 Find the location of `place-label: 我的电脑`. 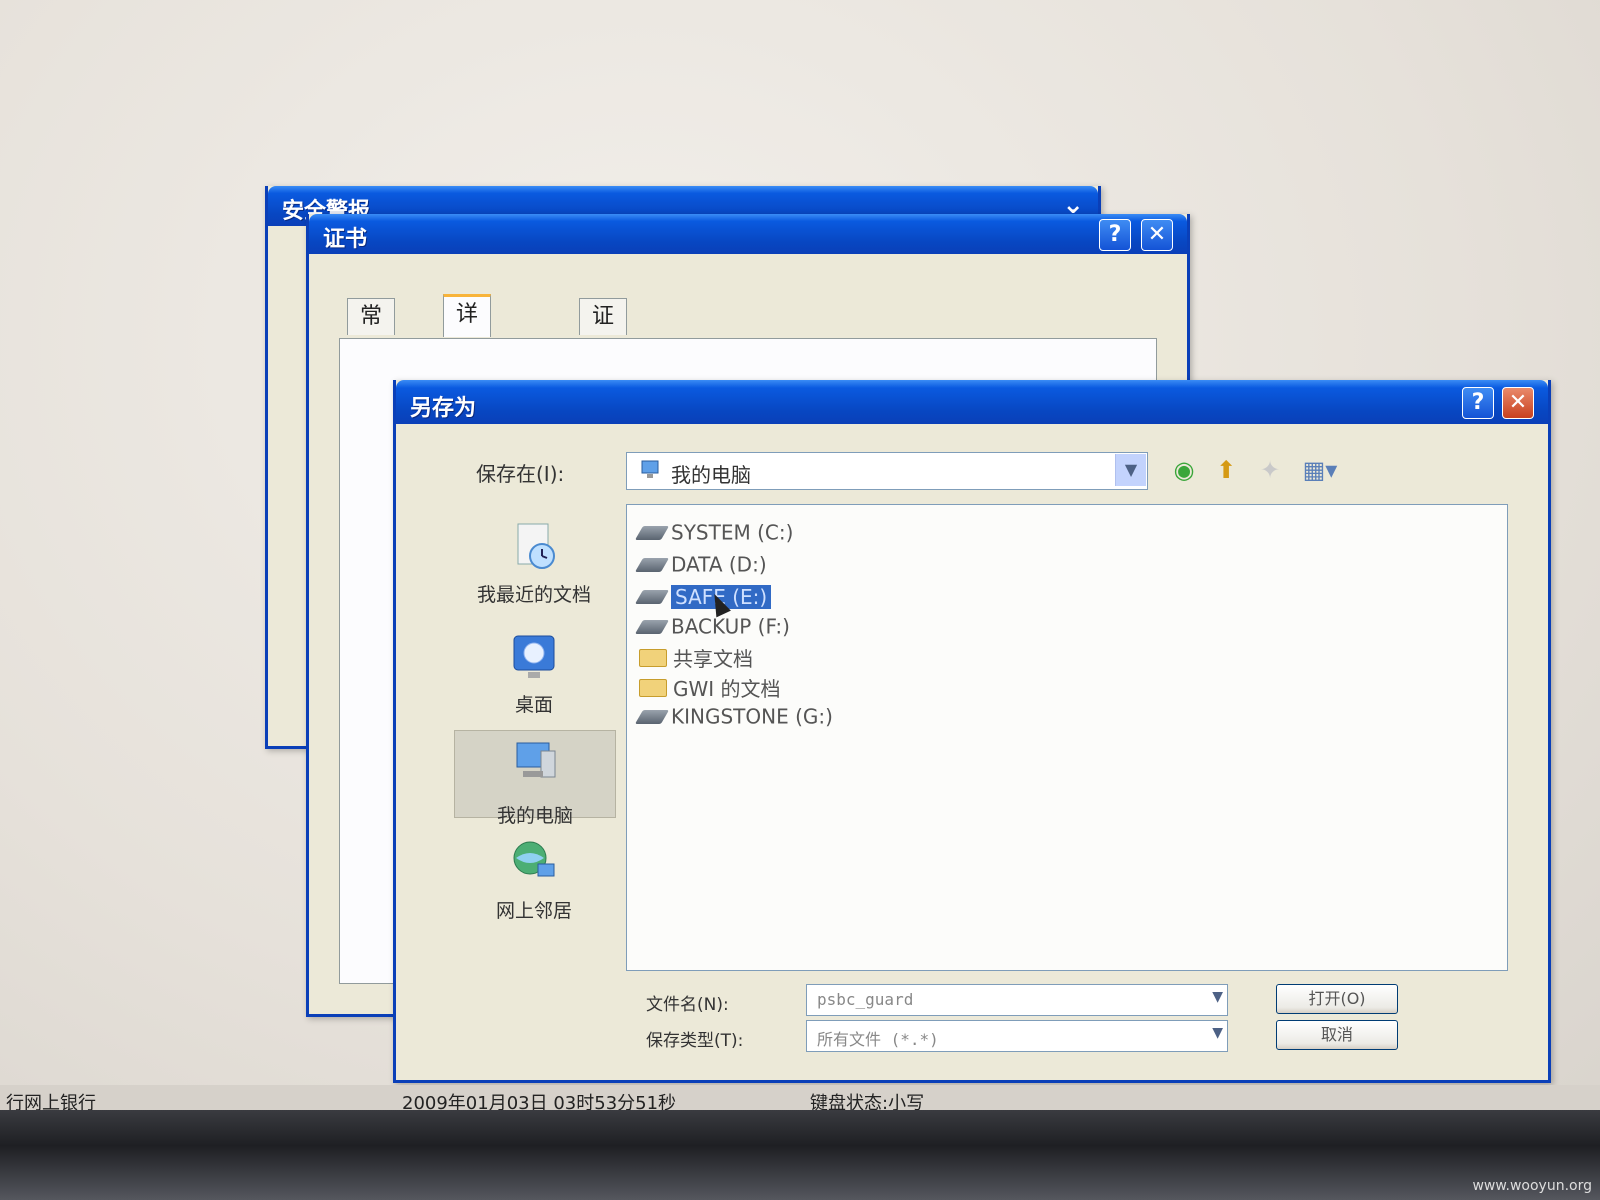

place-label: 我的电脑 is located at coordinates (534, 816).